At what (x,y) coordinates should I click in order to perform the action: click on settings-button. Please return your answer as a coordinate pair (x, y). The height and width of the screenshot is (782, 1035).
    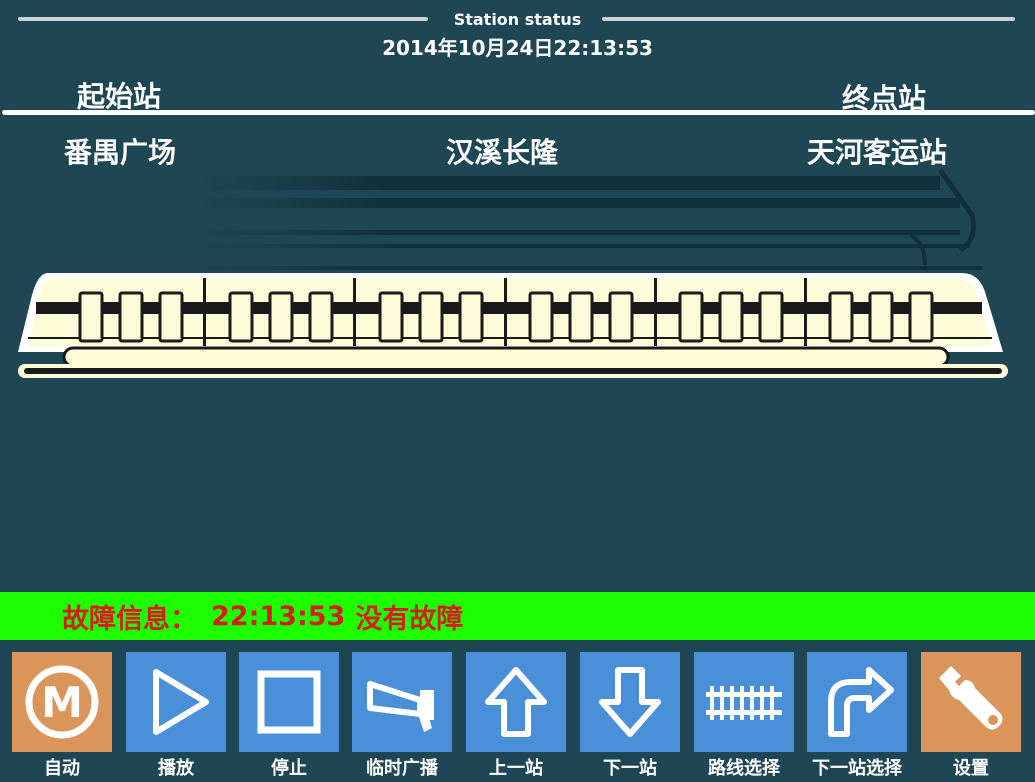
    Looking at the image, I should click on (971, 702).